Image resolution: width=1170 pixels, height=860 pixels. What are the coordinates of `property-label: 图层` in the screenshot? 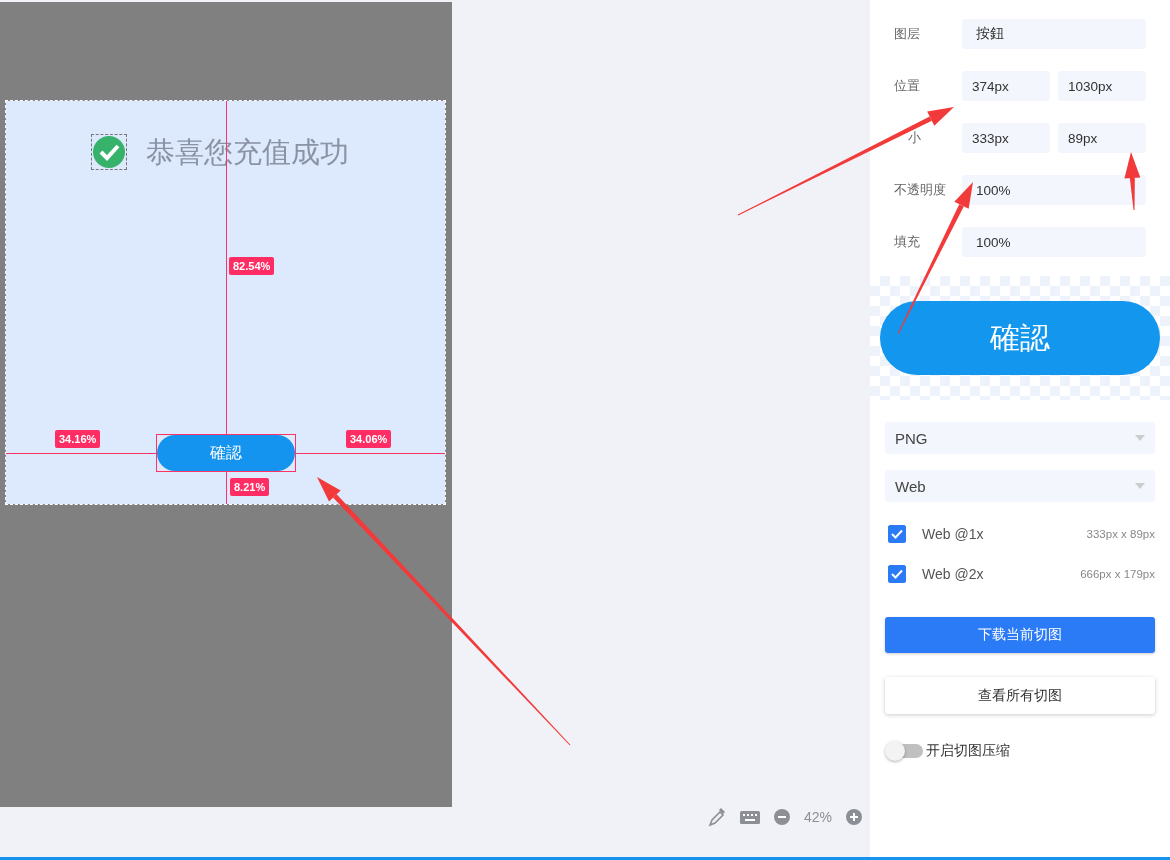 It's located at (907, 34).